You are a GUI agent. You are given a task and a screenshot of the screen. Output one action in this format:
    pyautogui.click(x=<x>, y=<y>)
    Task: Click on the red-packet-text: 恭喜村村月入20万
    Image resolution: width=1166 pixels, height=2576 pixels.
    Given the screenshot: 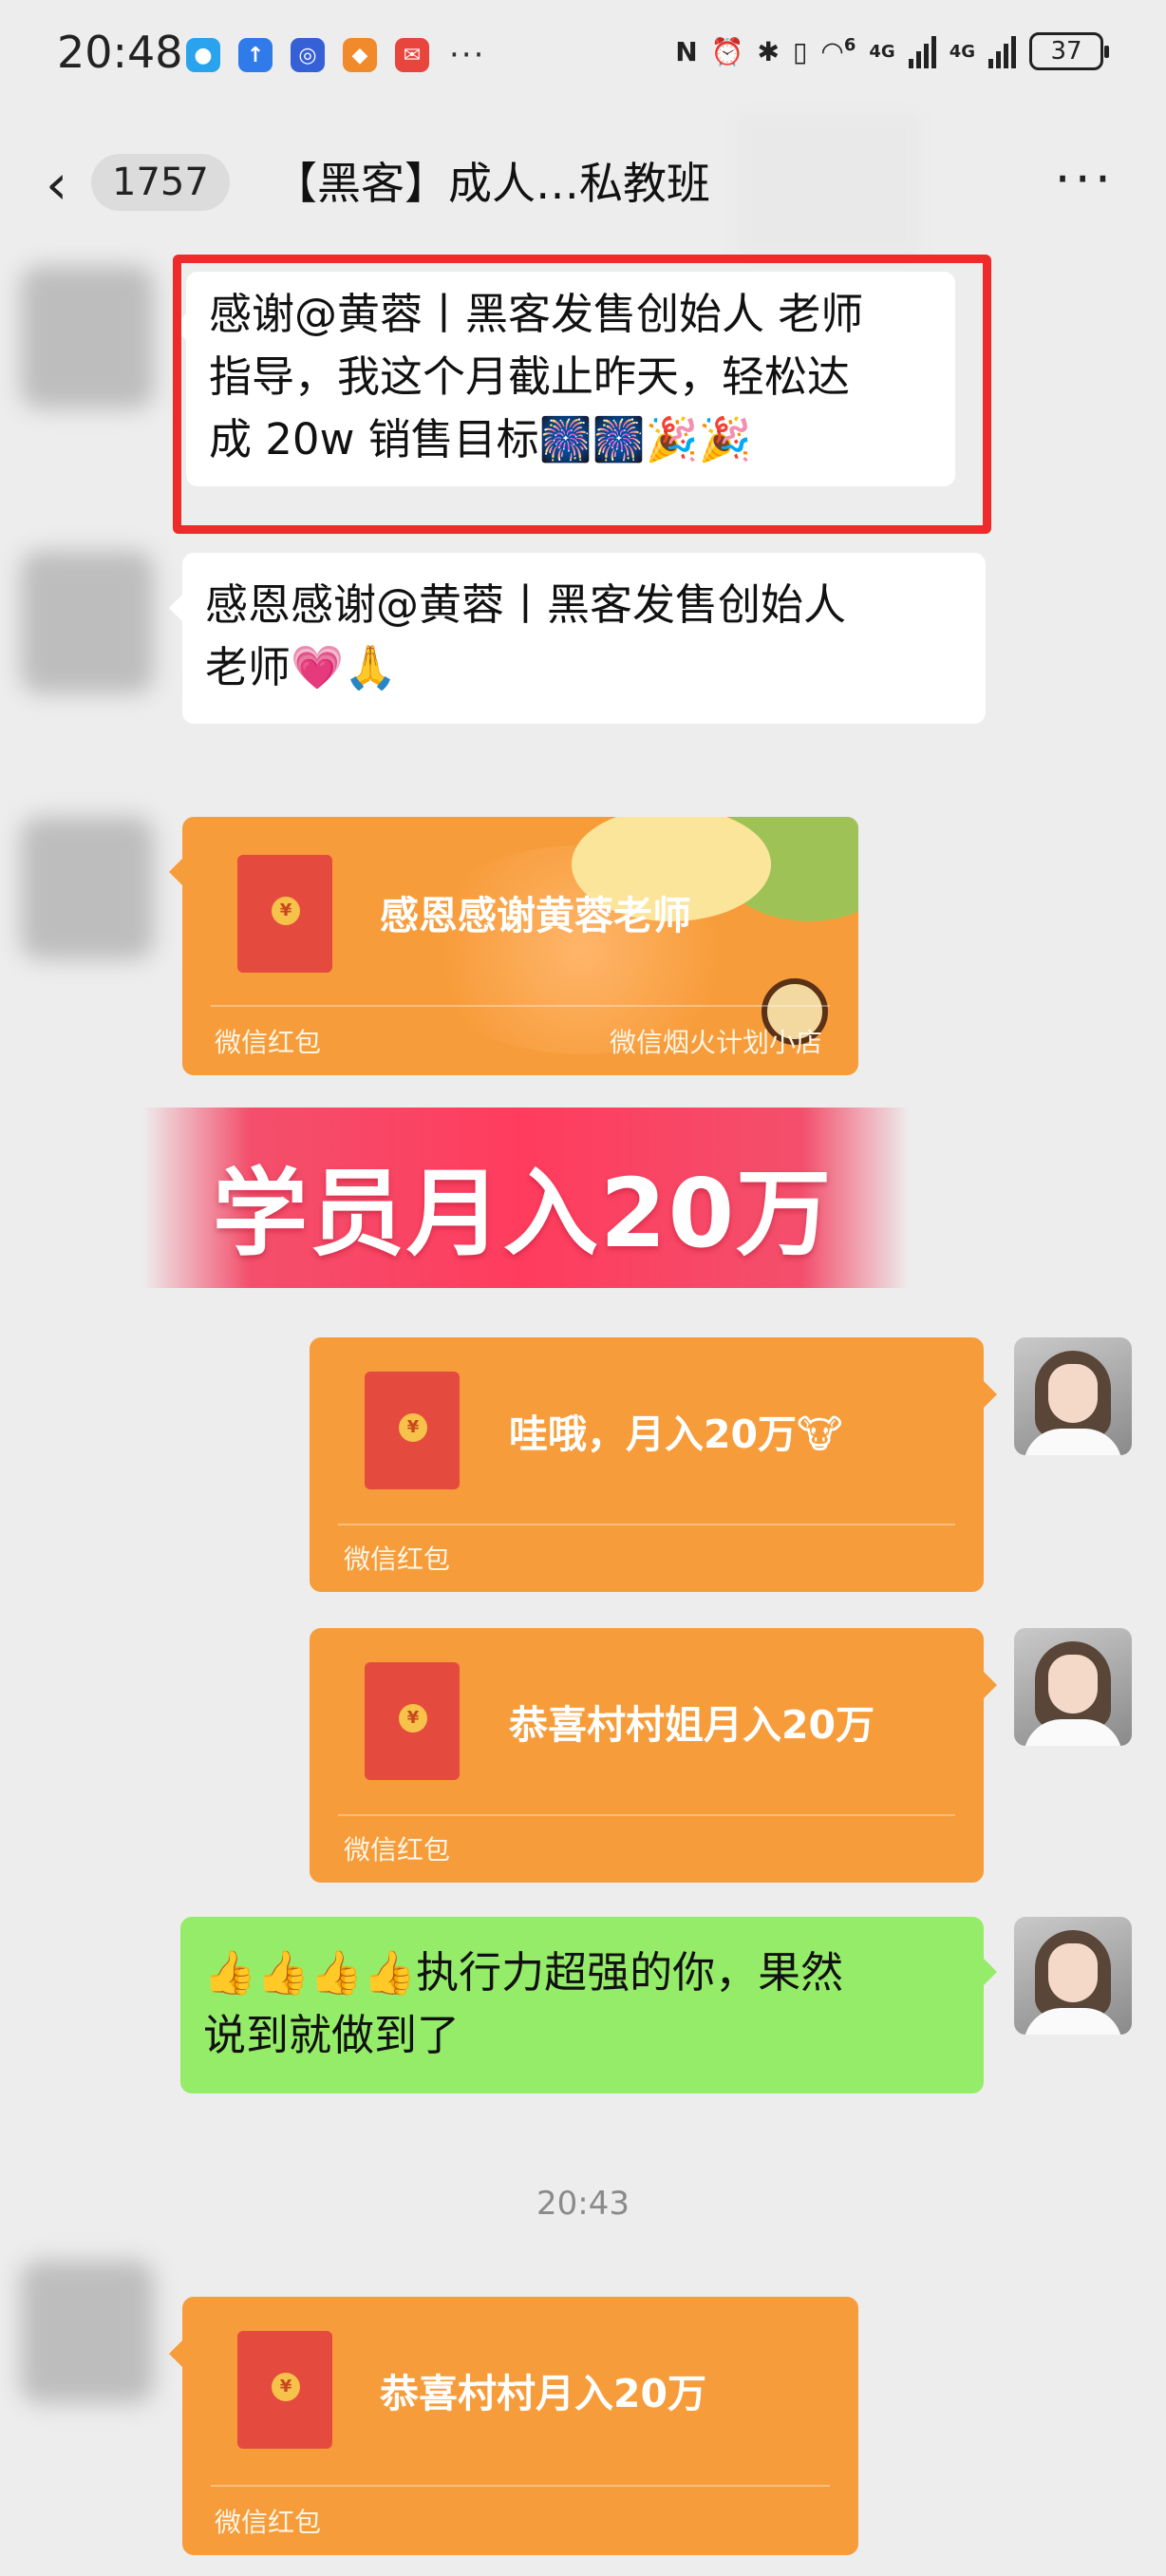 What is the action you would take?
    pyautogui.click(x=543, y=2393)
    